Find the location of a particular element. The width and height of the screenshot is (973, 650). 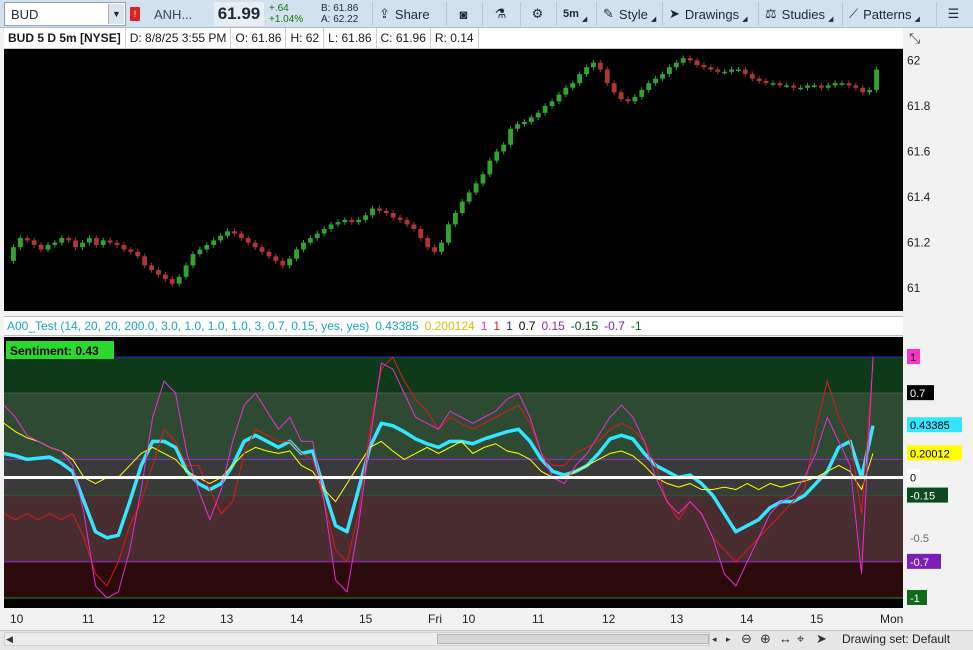

symbol-selector: BUD ▼ is located at coordinates (65, 14).